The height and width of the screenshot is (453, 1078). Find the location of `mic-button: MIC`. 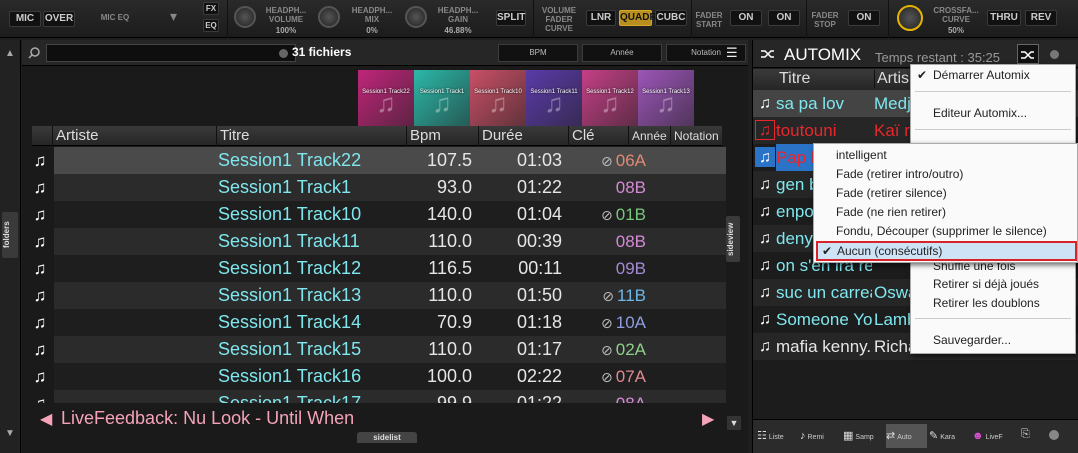

mic-button: MIC is located at coordinates (25, 19).